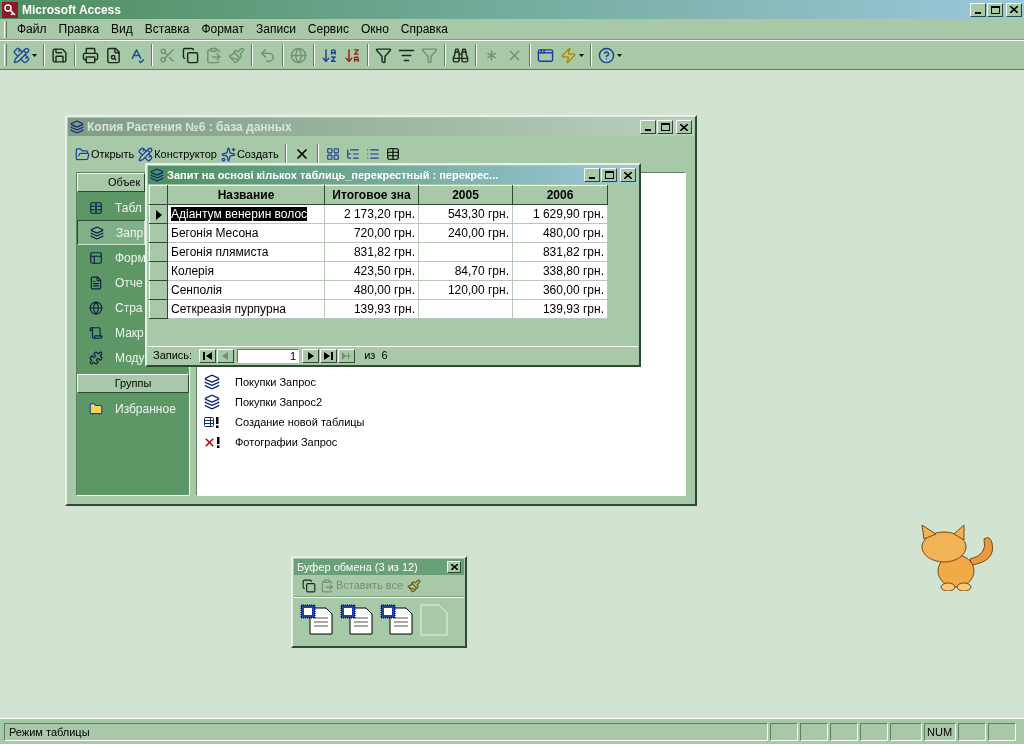  Describe the element at coordinates (283, 422) in the screenshot. I see `object-list-item: Создание новой таблицы` at that location.